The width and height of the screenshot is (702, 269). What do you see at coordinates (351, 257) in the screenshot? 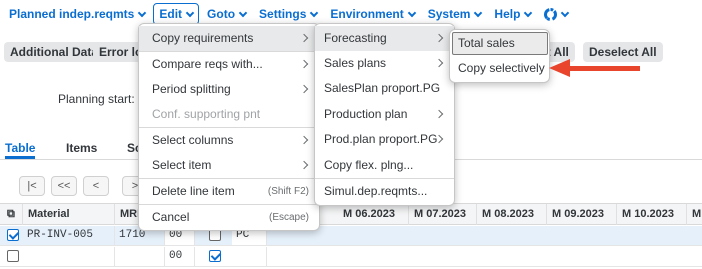
I see `table-row: 00` at bounding box center [351, 257].